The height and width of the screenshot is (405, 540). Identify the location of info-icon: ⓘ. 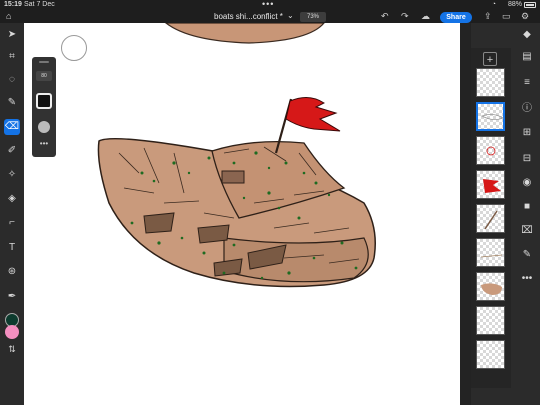
(527, 109).